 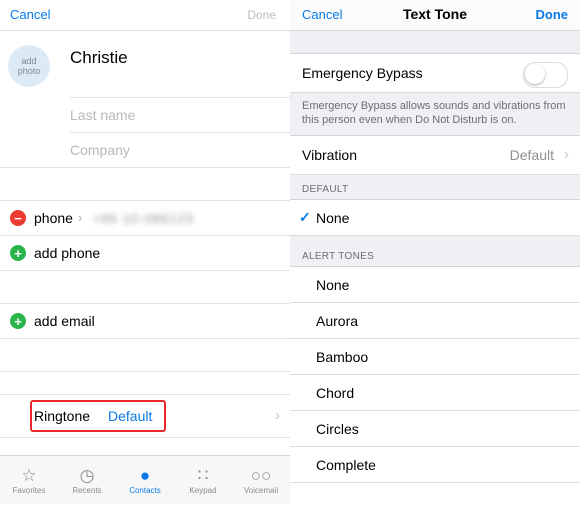 I want to click on default-section-header-label: DEFAULT, so click(x=325, y=189).